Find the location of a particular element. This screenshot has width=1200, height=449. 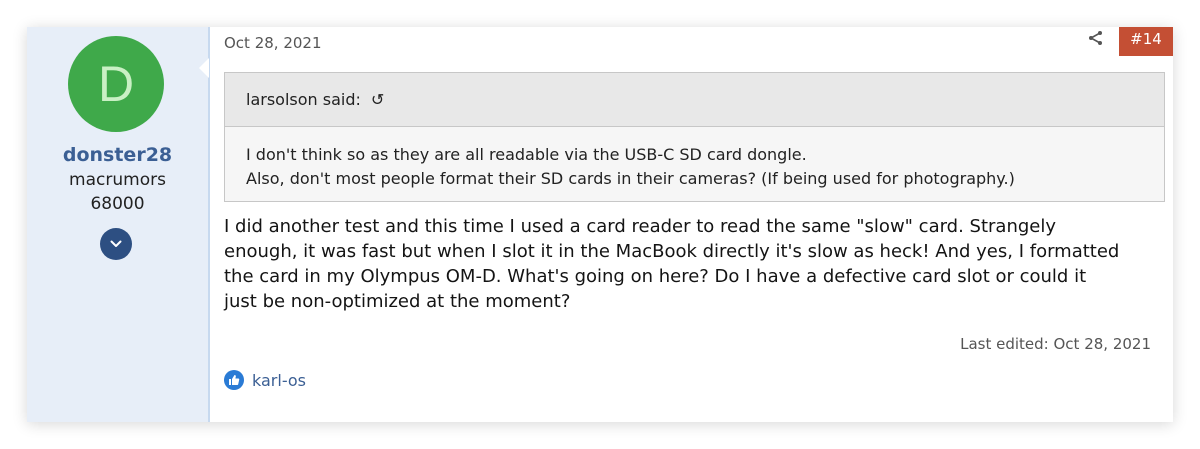

quote-header: larsolson said: ↺ is located at coordinates (694, 100).